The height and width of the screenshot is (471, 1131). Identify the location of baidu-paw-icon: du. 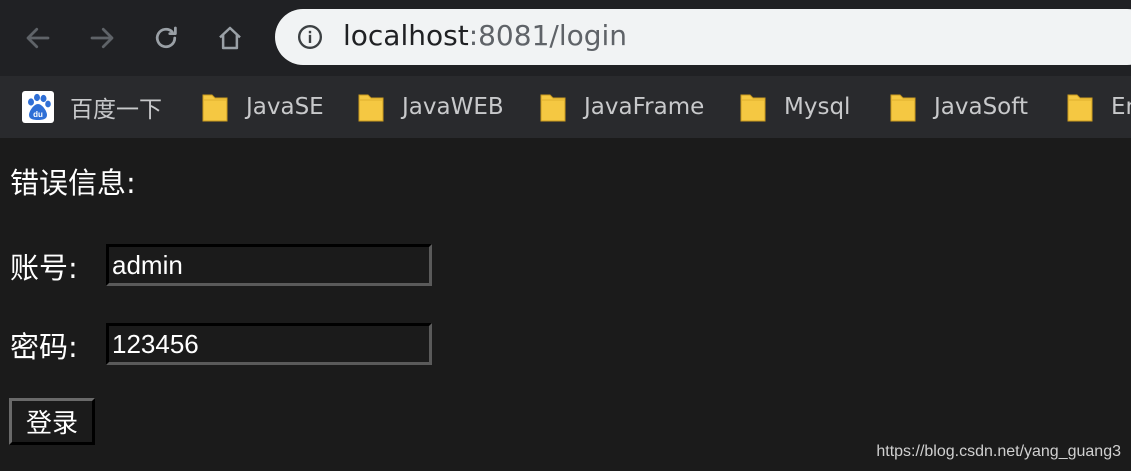
(38, 107).